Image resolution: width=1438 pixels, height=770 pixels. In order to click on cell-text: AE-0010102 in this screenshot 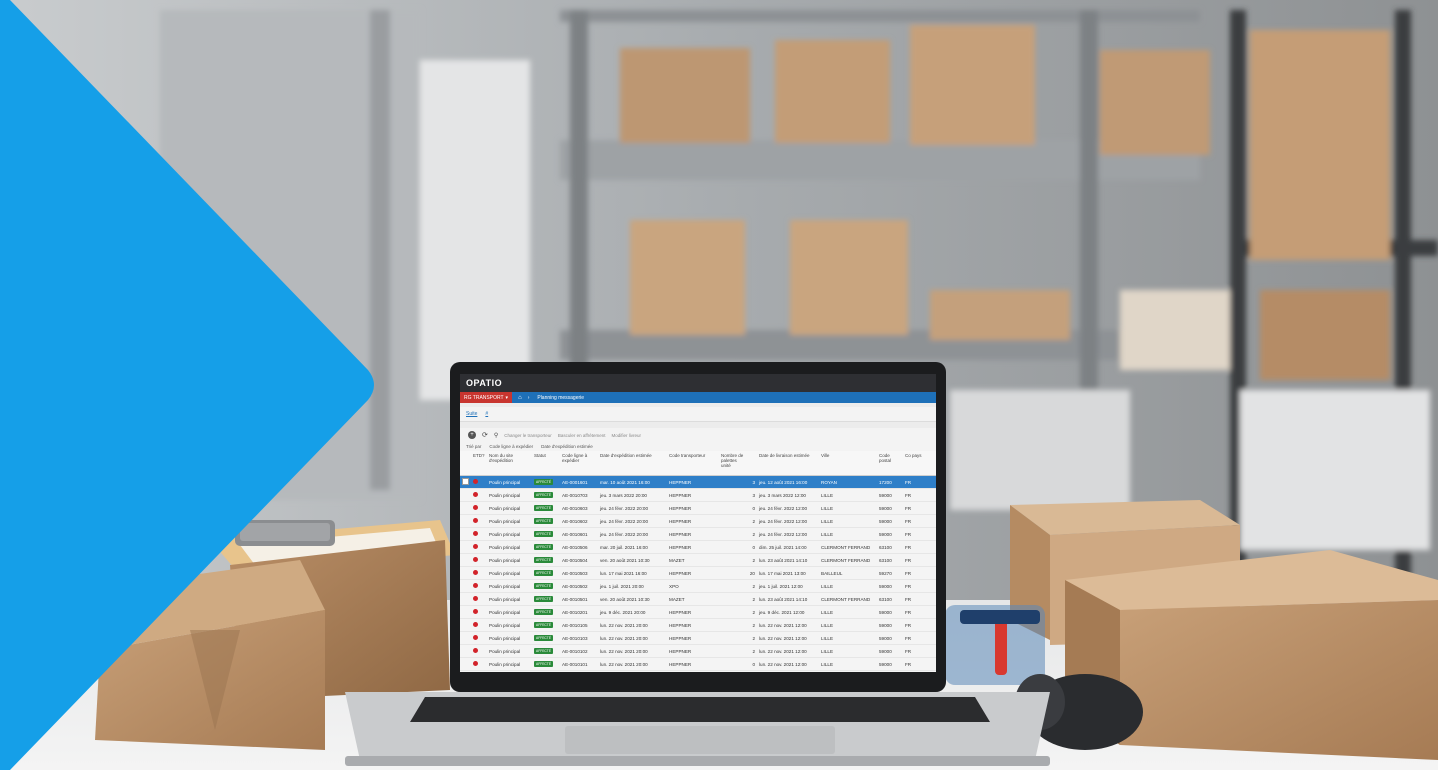, I will do `click(575, 651)`.